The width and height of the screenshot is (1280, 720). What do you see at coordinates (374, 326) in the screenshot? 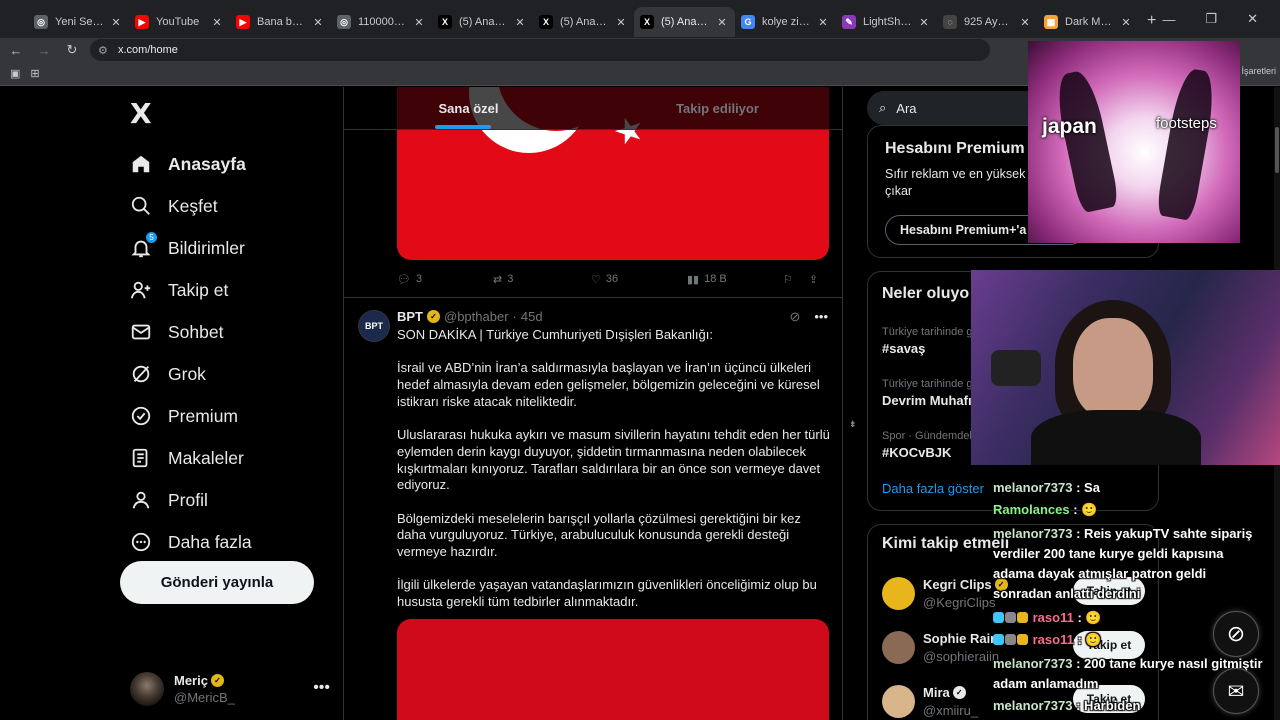
I see `tweet-avatar: BPT` at bounding box center [374, 326].